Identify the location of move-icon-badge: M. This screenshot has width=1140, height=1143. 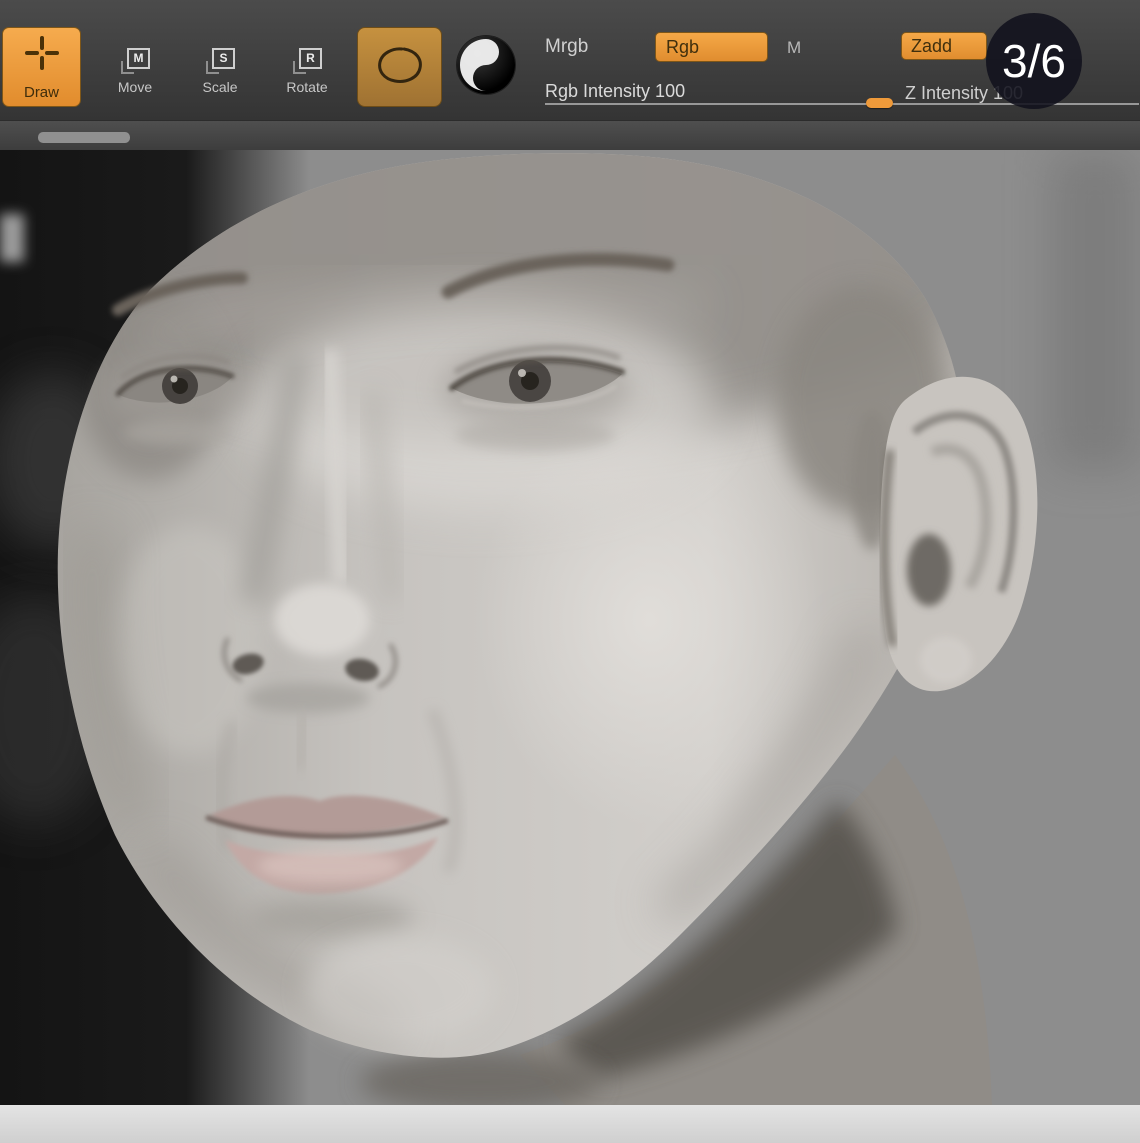
(138, 58).